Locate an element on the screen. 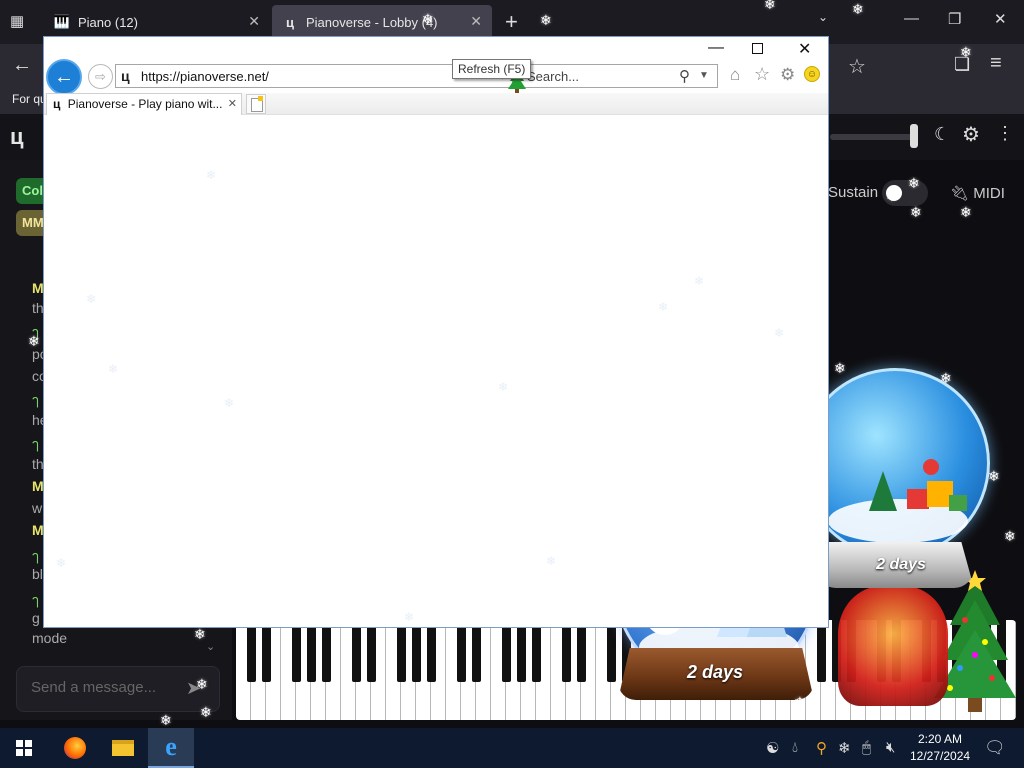  clock-time: 2:20 AM is located at coordinates (940, 739).